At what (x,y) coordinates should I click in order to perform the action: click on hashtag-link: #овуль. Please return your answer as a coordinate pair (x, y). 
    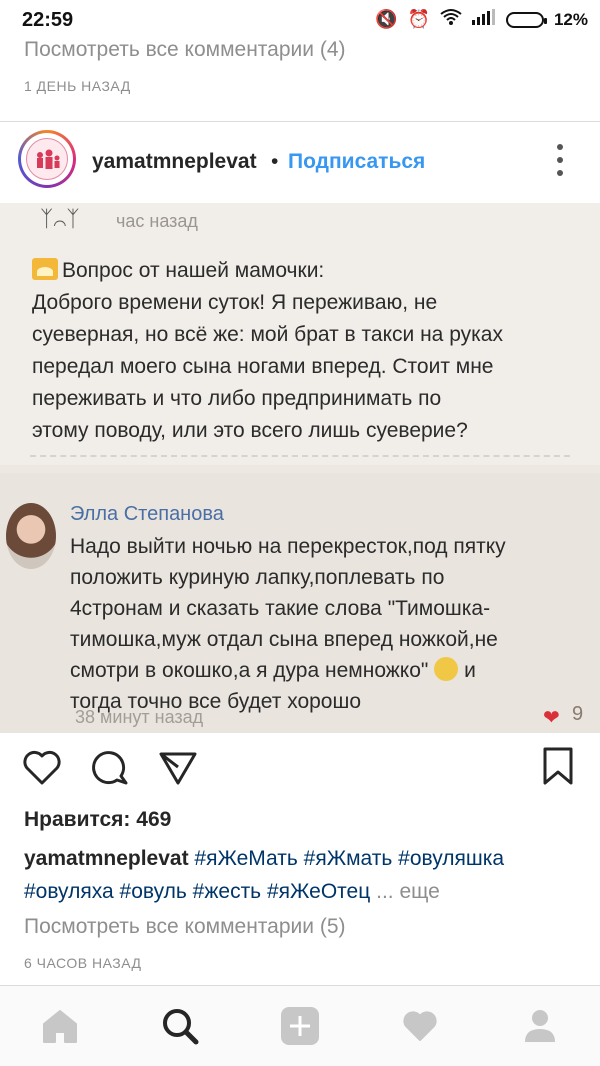
    Looking at the image, I should click on (153, 891).